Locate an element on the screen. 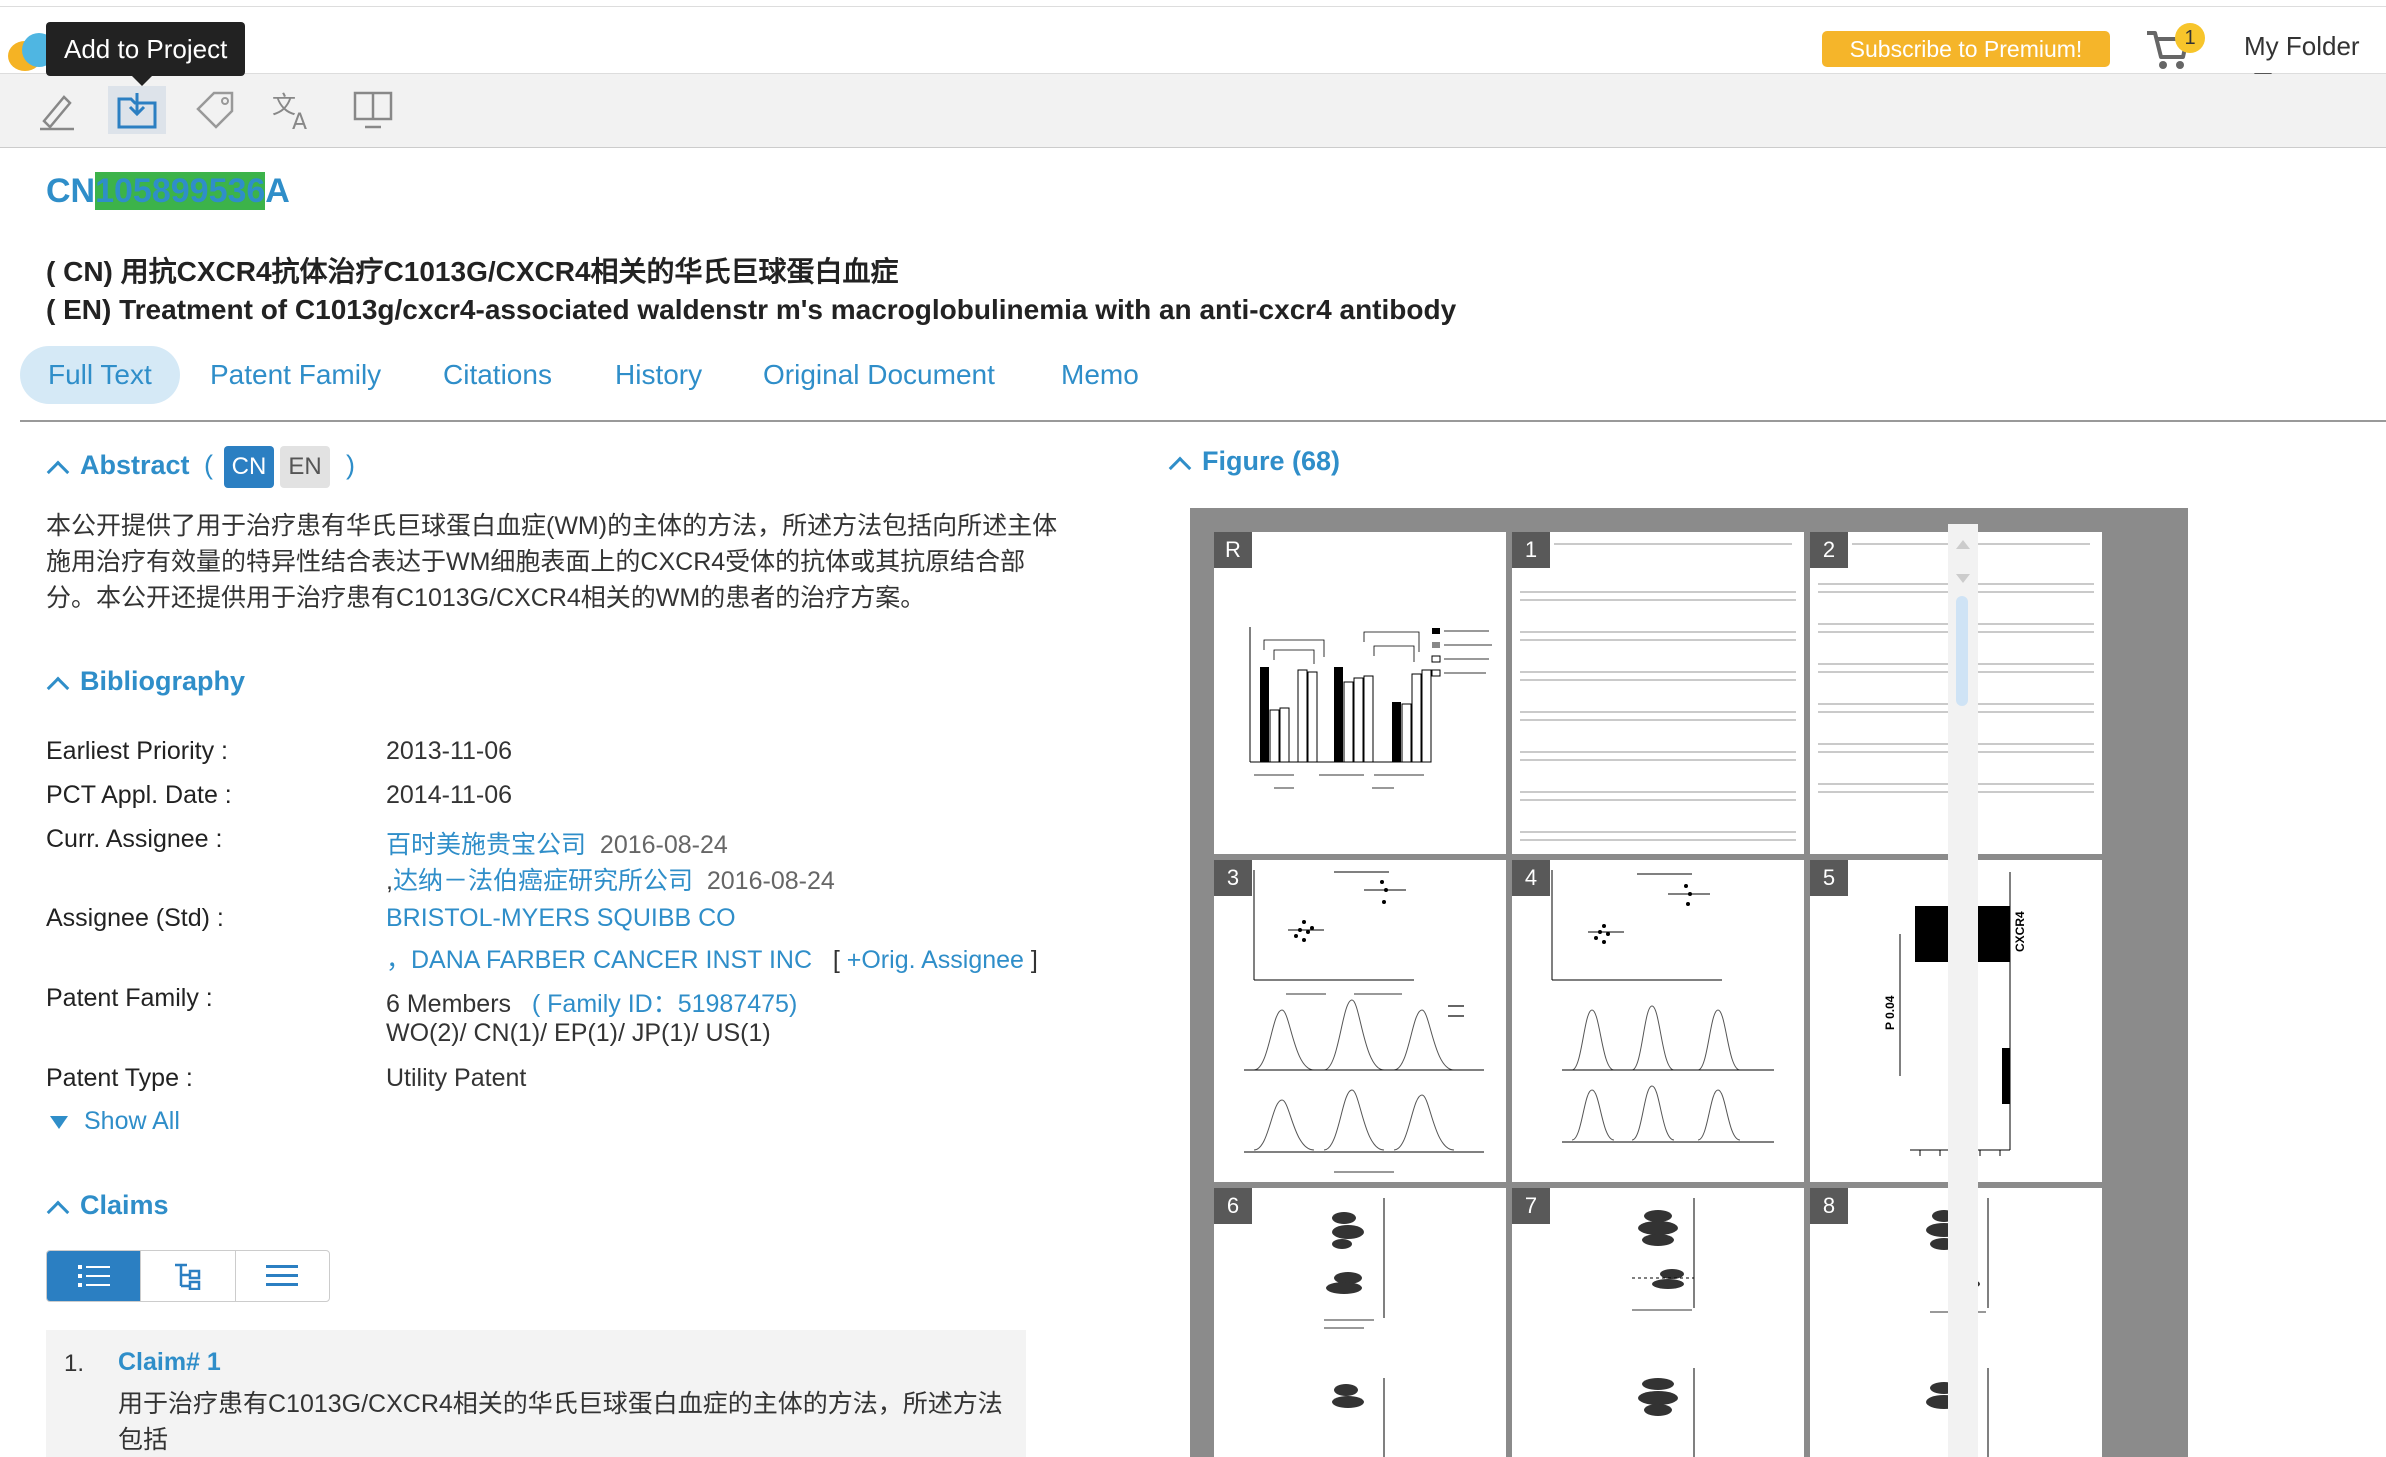 The height and width of the screenshot is (1457, 2386). figure-thumbnail-r: R is located at coordinates (1360, 693).